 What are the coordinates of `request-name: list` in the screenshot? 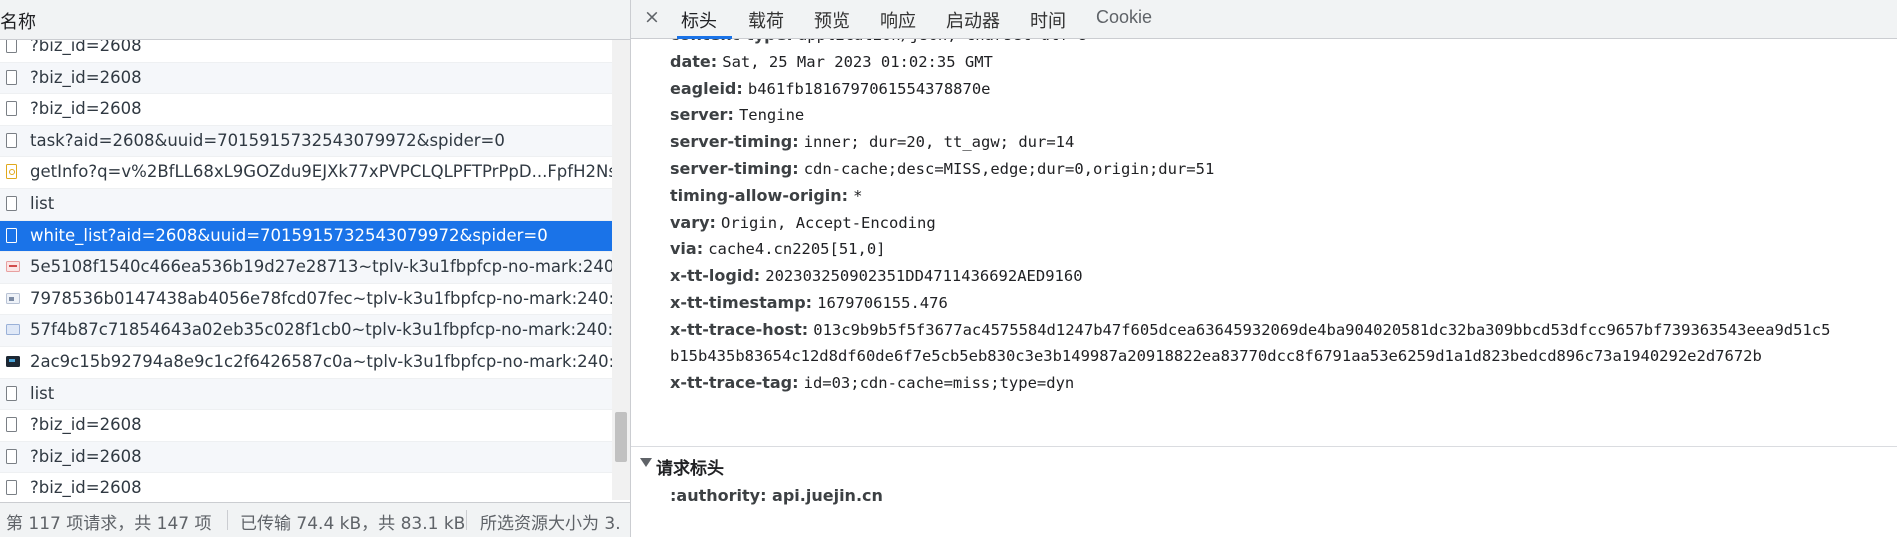 It's located at (42, 203).